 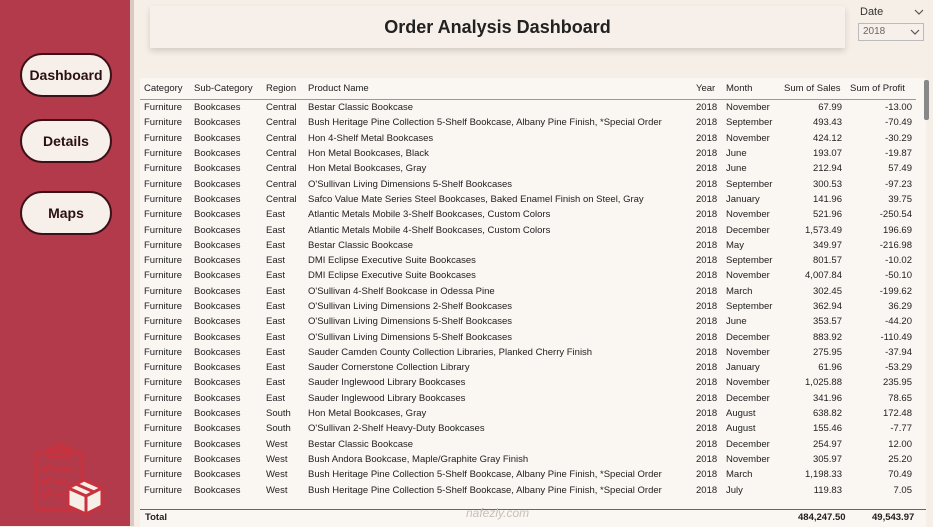 What do you see at coordinates (827, 306) in the screenshot?
I see `table-cell: 362.94` at bounding box center [827, 306].